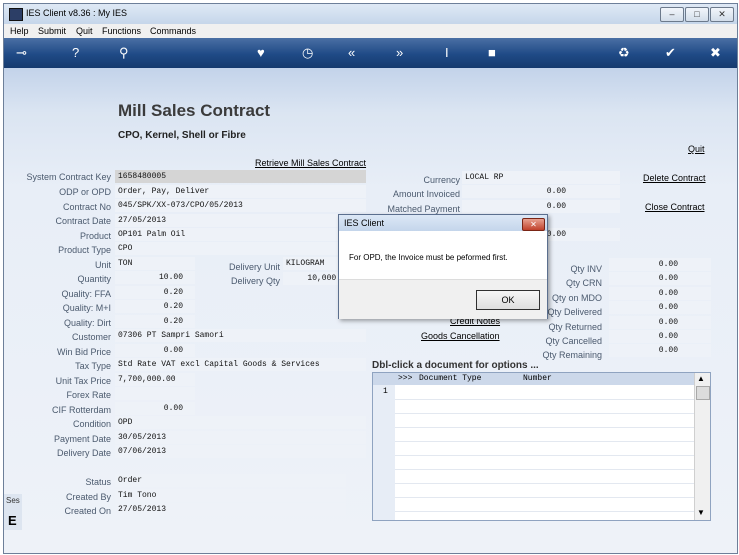 Image resolution: width=739 pixels, height=555 pixels. Describe the element at coordinates (13, 500) in the screenshot. I see `session-edge-label: Ses` at that location.